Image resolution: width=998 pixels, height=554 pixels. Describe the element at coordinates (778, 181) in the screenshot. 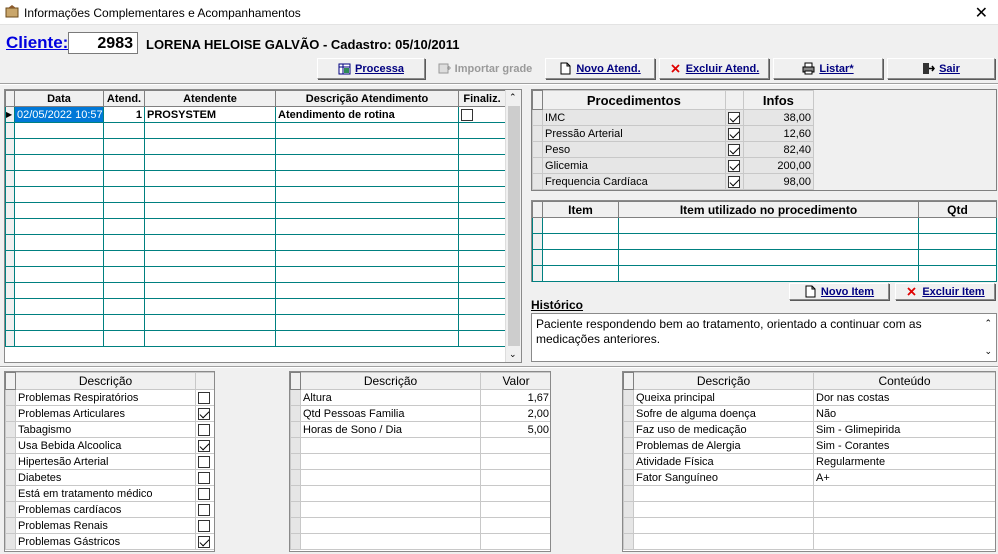

I see `proc-value: 98,00` at that location.